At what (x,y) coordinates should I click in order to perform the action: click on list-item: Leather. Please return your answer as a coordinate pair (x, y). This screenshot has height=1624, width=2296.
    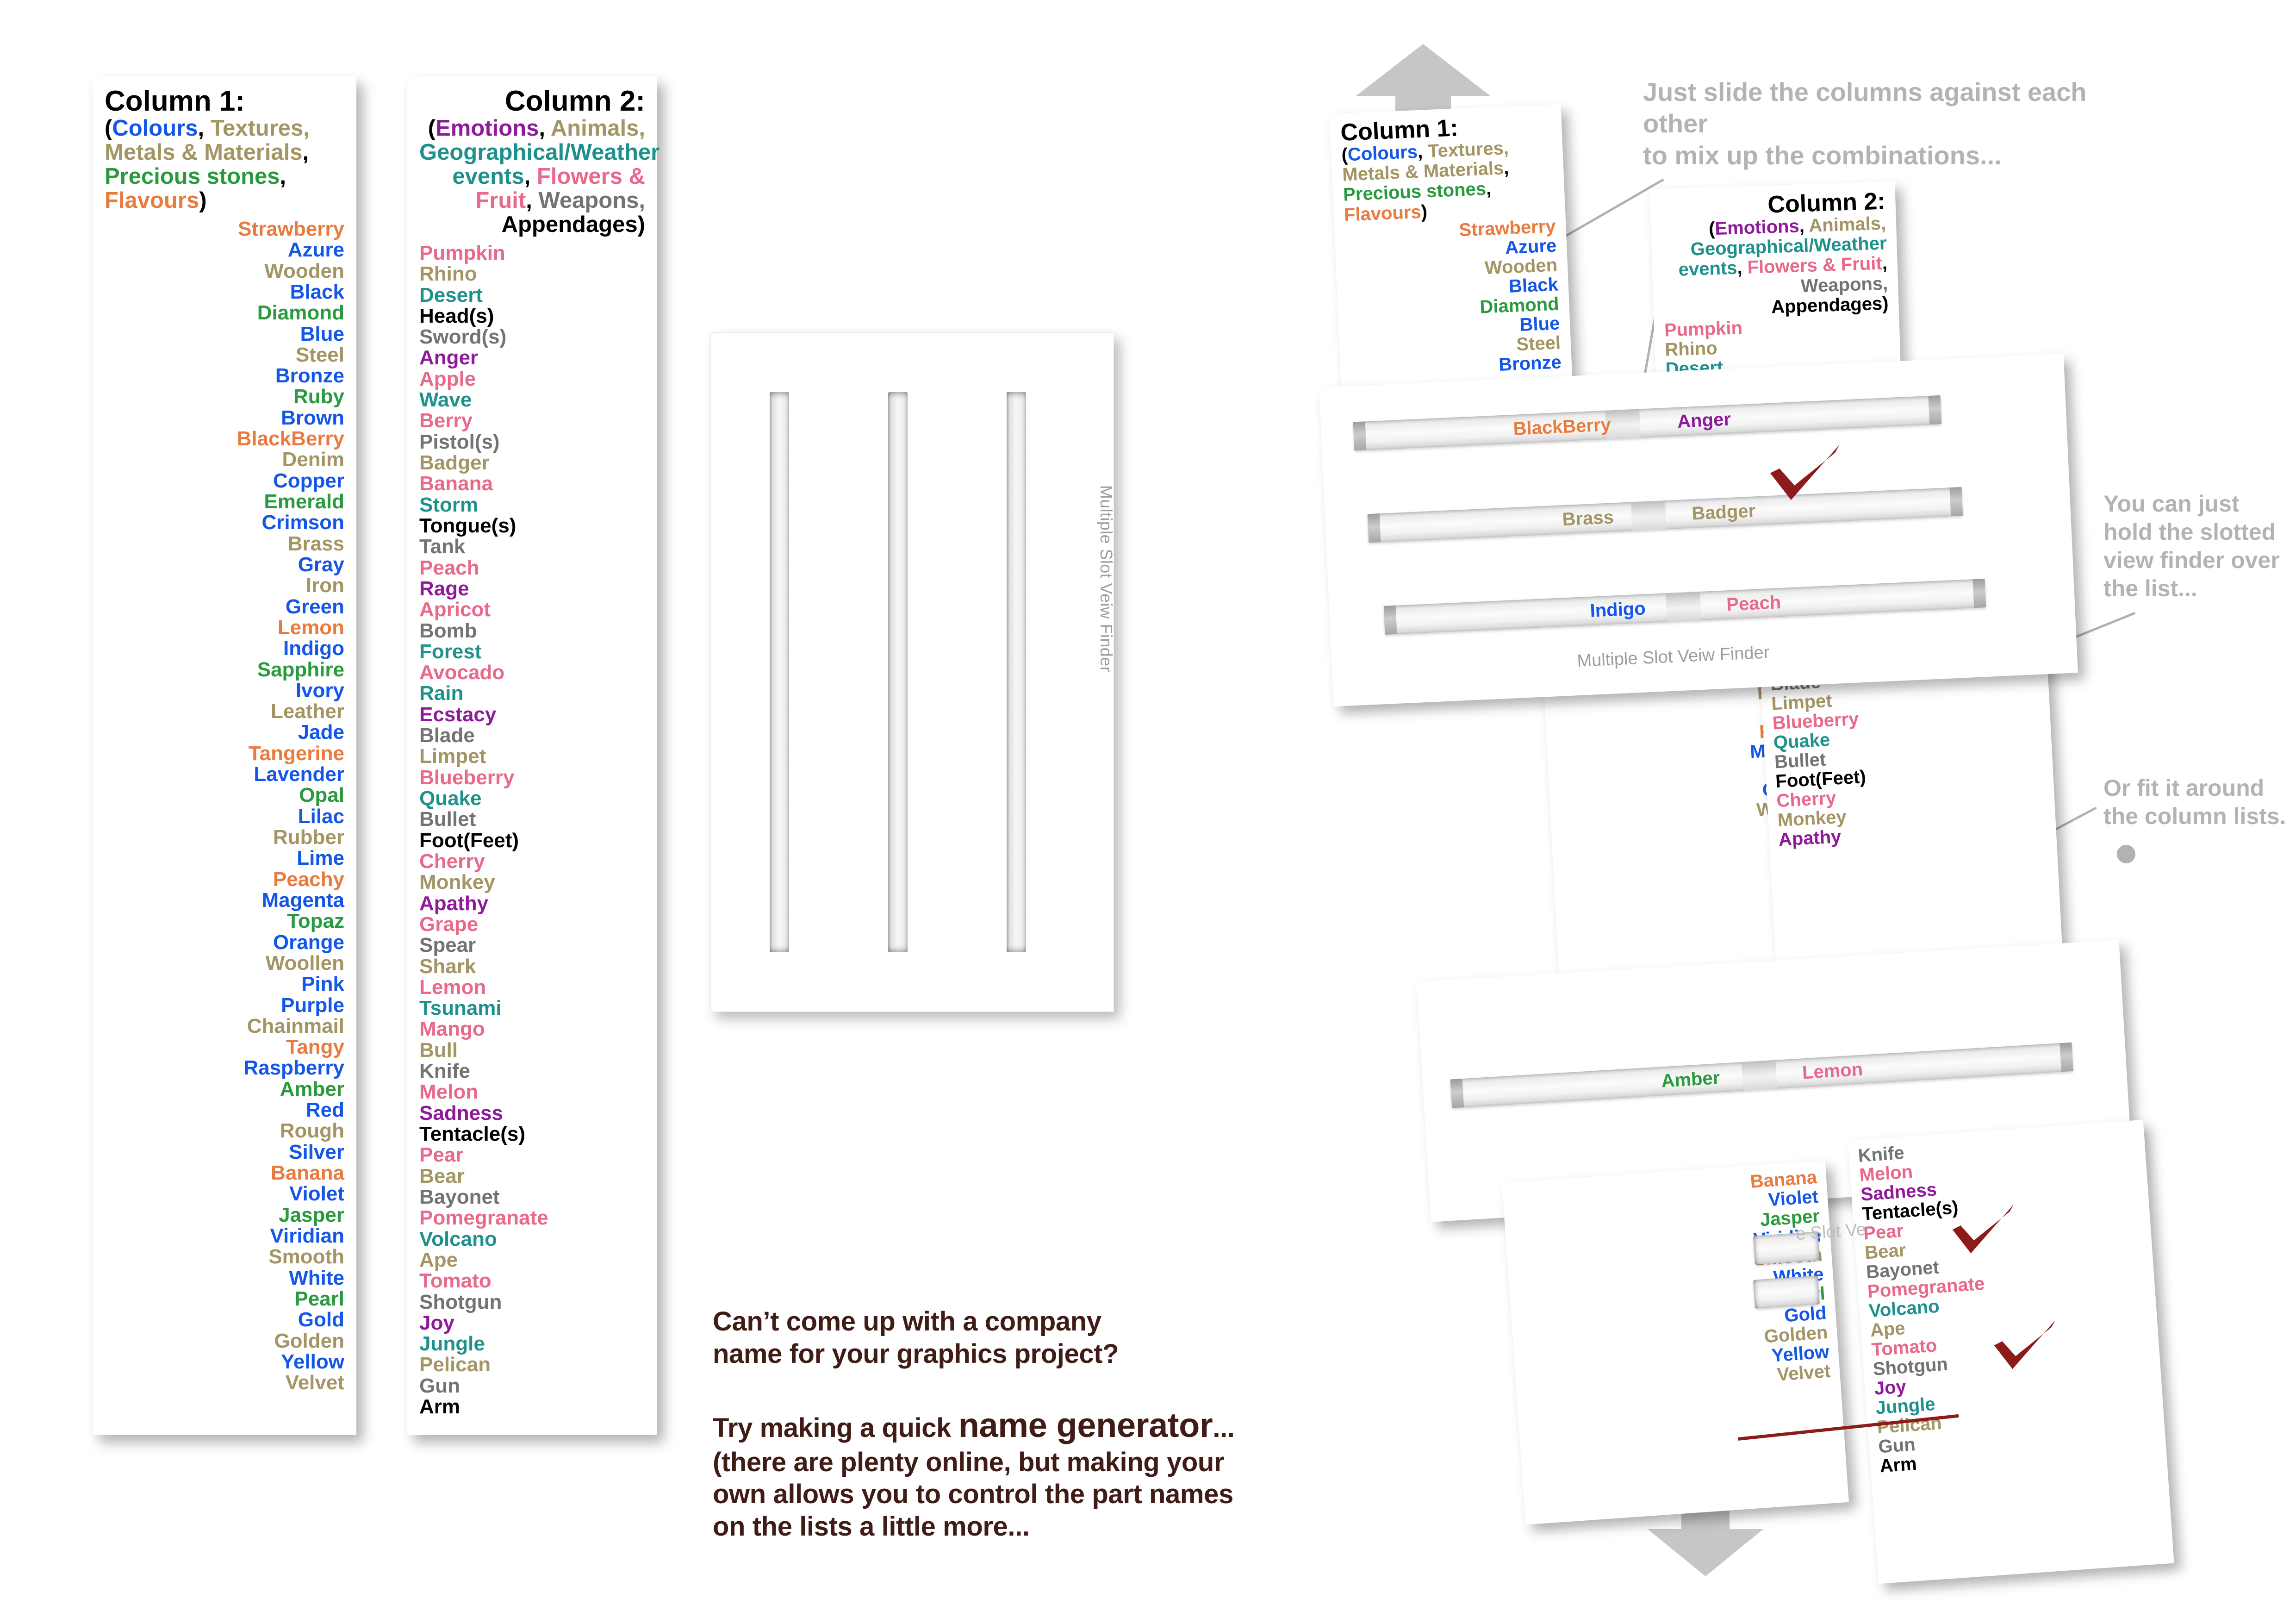
    Looking at the image, I should click on (307, 711).